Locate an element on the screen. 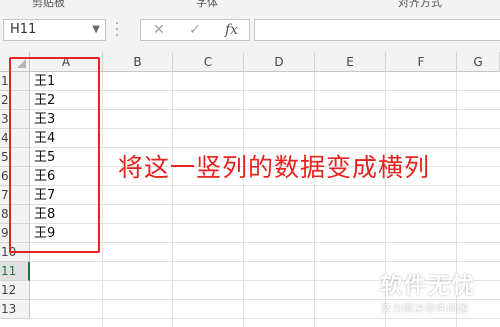  watermark-title: 软件无忧 is located at coordinates (428, 286).